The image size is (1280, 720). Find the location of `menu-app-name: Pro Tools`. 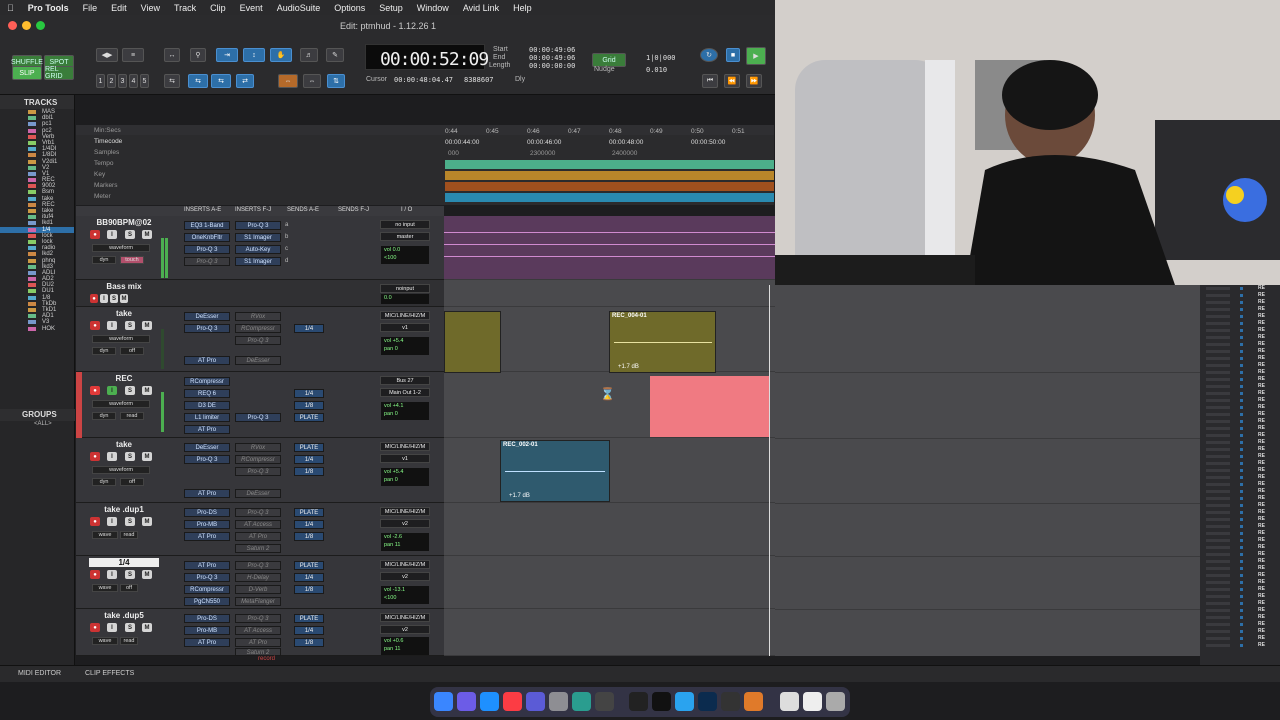

menu-app-name: Pro Tools is located at coordinates (48, 8).